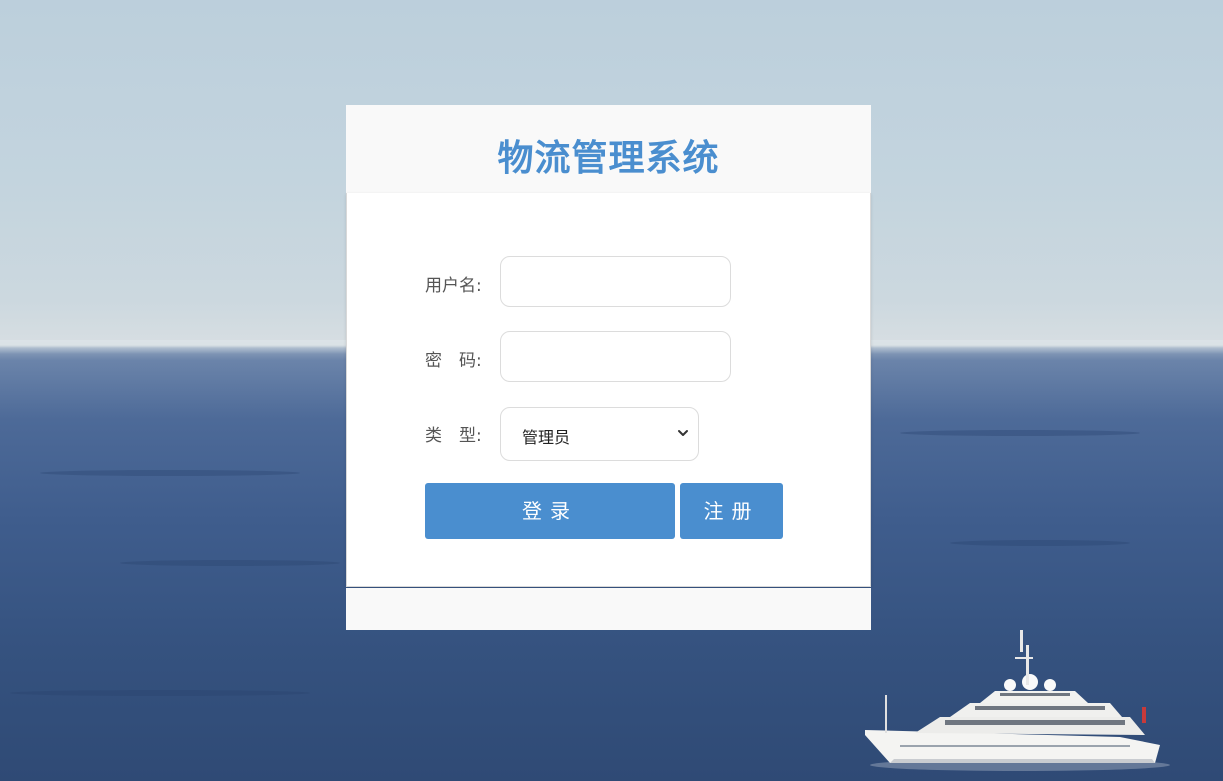 The image size is (1223, 781). Describe the element at coordinates (615, 356) in the screenshot. I see `password-input` at that location.